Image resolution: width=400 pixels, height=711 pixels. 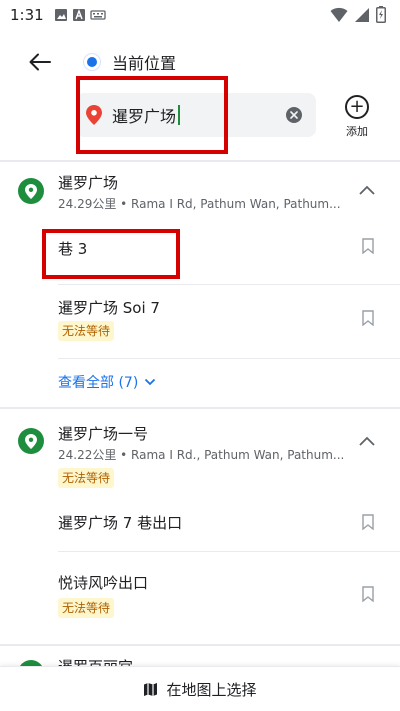 I want to click on result-title: 暹罗广场, so click(x=88, y=182).